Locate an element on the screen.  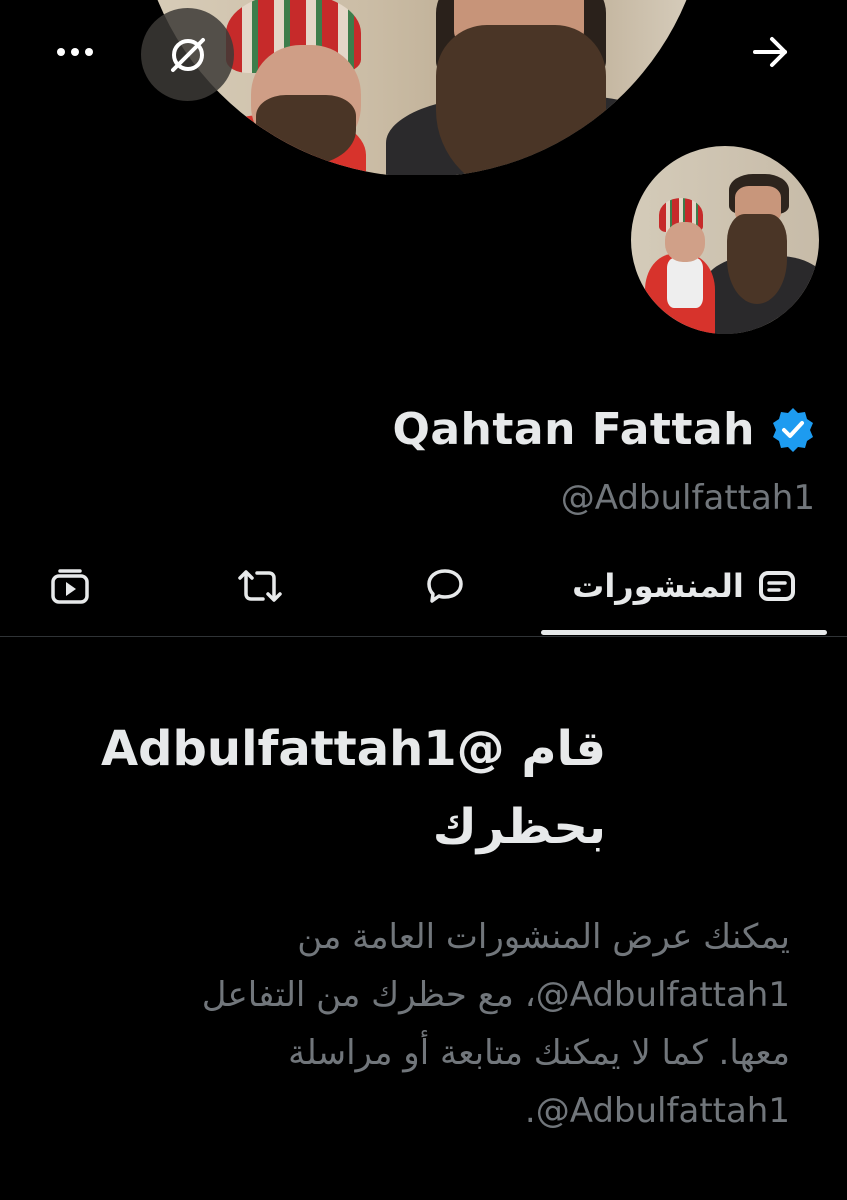
more-options-button is located at coordinates (75, 52).